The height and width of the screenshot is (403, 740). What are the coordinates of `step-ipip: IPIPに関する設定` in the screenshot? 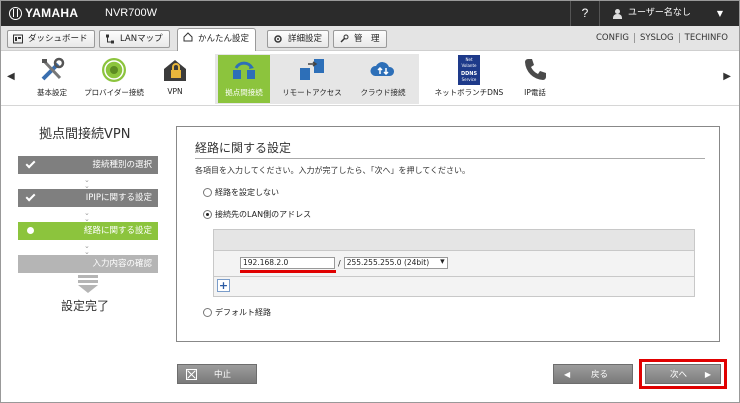 It's located at (88, 198).